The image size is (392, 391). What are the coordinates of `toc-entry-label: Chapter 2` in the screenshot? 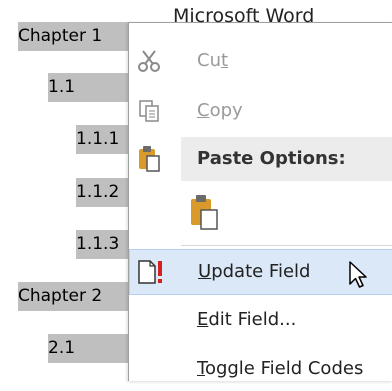 It's located at (60, 296).